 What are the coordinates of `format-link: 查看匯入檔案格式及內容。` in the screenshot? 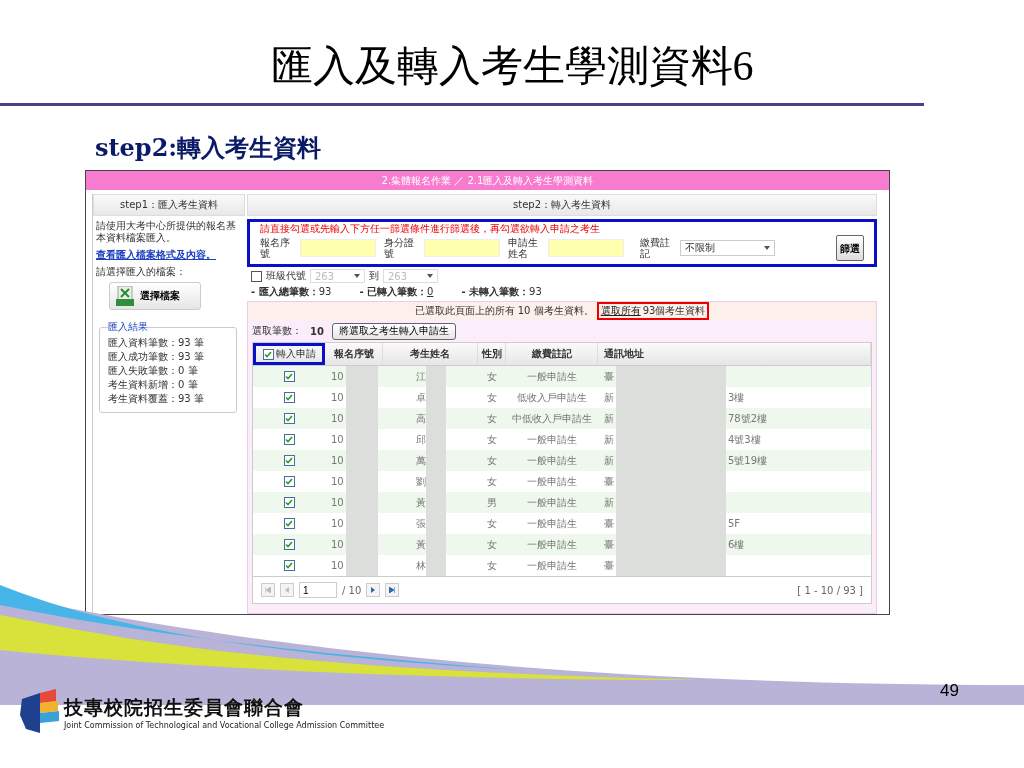 It's located at (156, 254).